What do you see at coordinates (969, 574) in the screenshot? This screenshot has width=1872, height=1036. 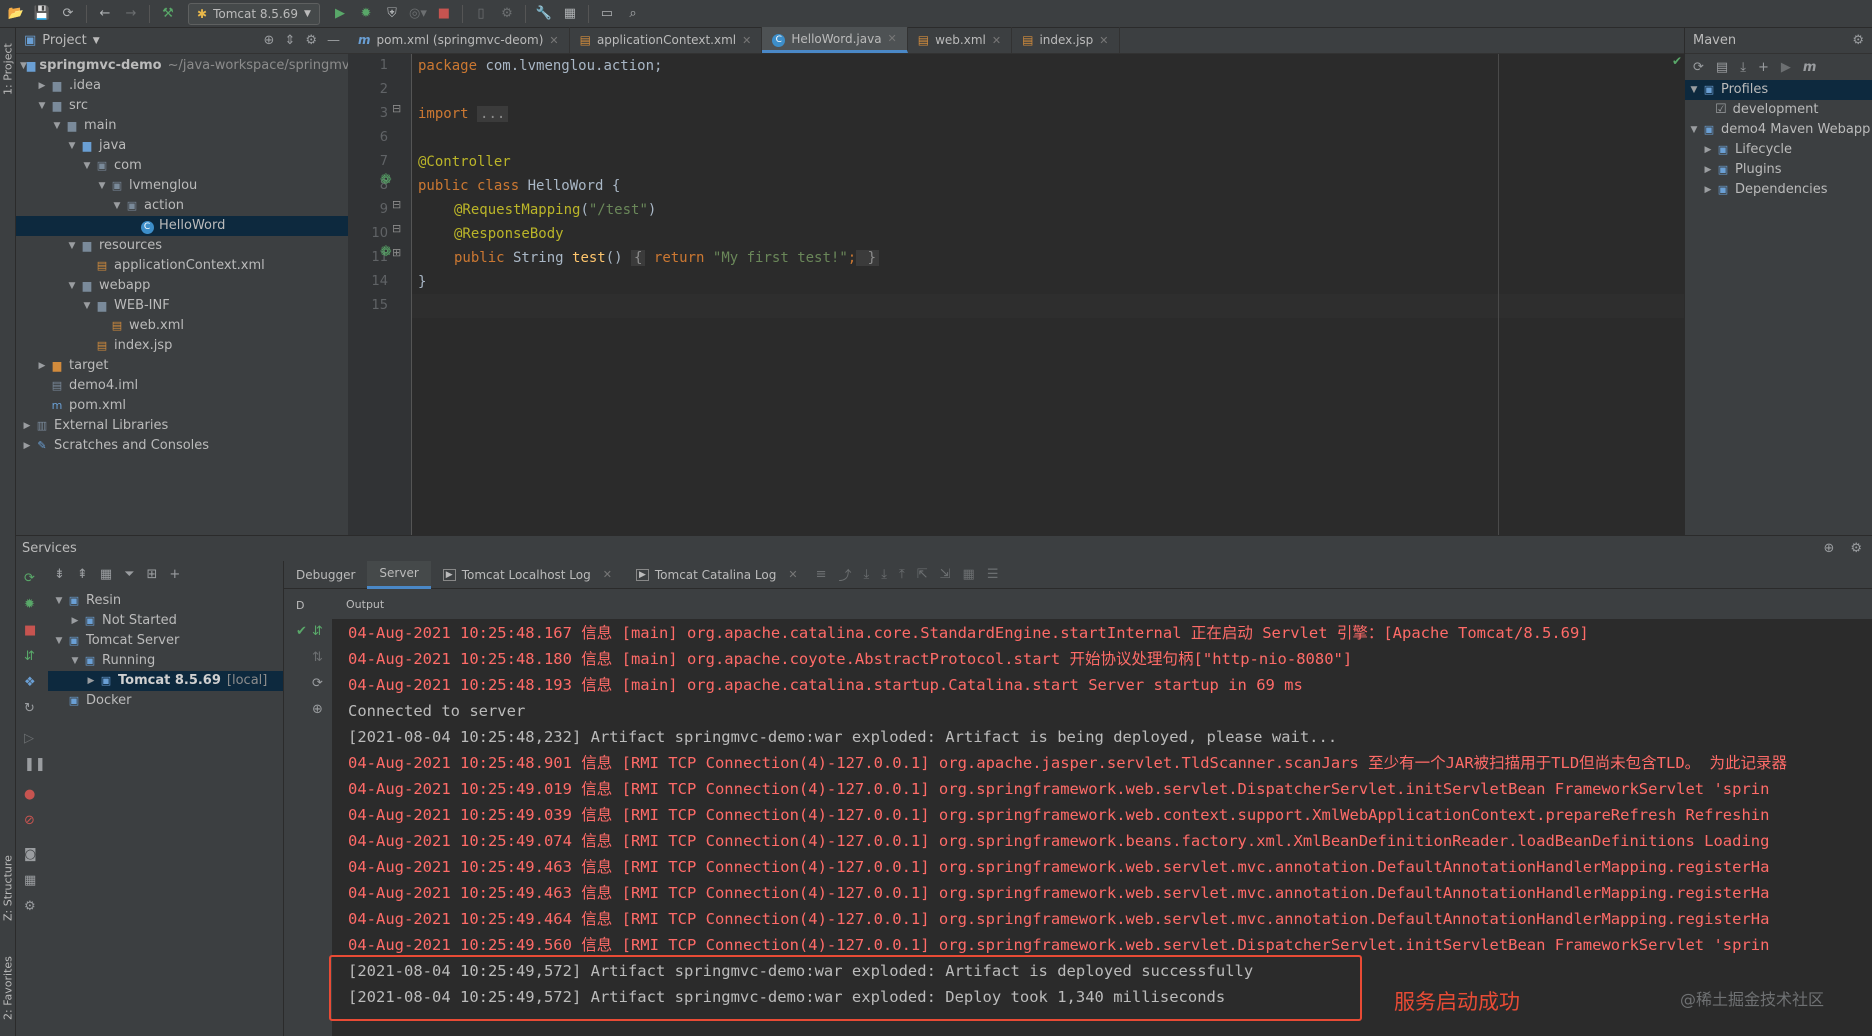 I see `evaluate-icon: ▦` at bounding box center [969, 574].